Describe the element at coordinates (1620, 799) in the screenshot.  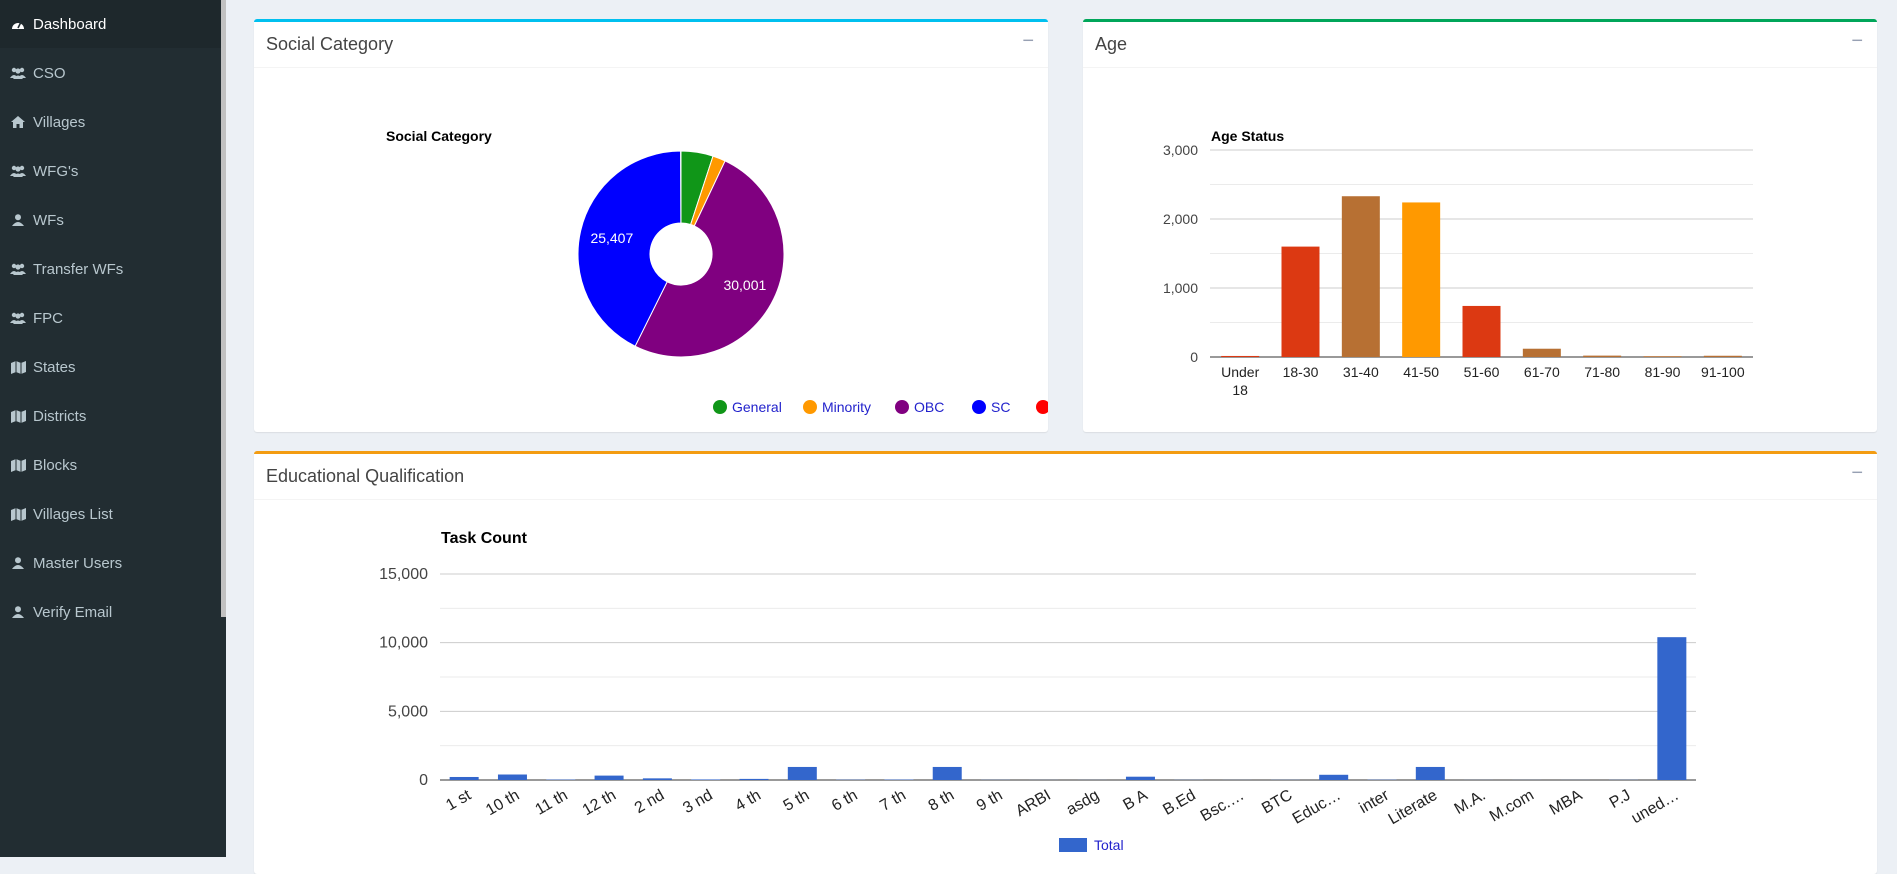
I see `x-tick-label: P.J` at that location.